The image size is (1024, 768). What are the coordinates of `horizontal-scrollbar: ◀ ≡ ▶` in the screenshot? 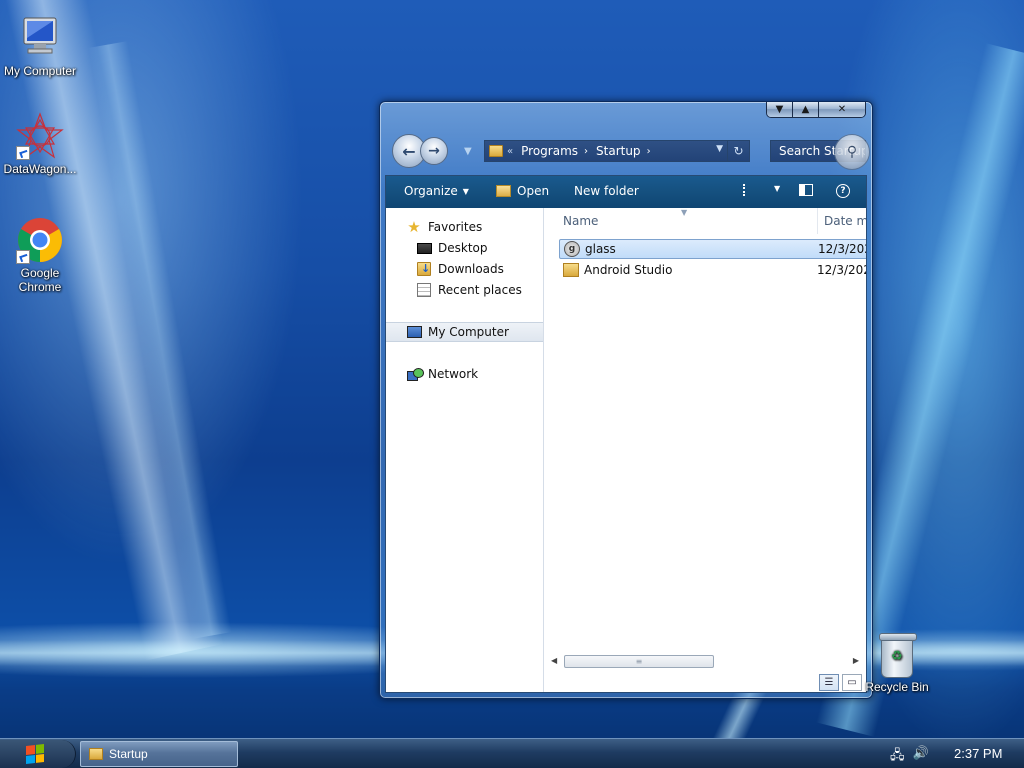 It's located at (705, 662).